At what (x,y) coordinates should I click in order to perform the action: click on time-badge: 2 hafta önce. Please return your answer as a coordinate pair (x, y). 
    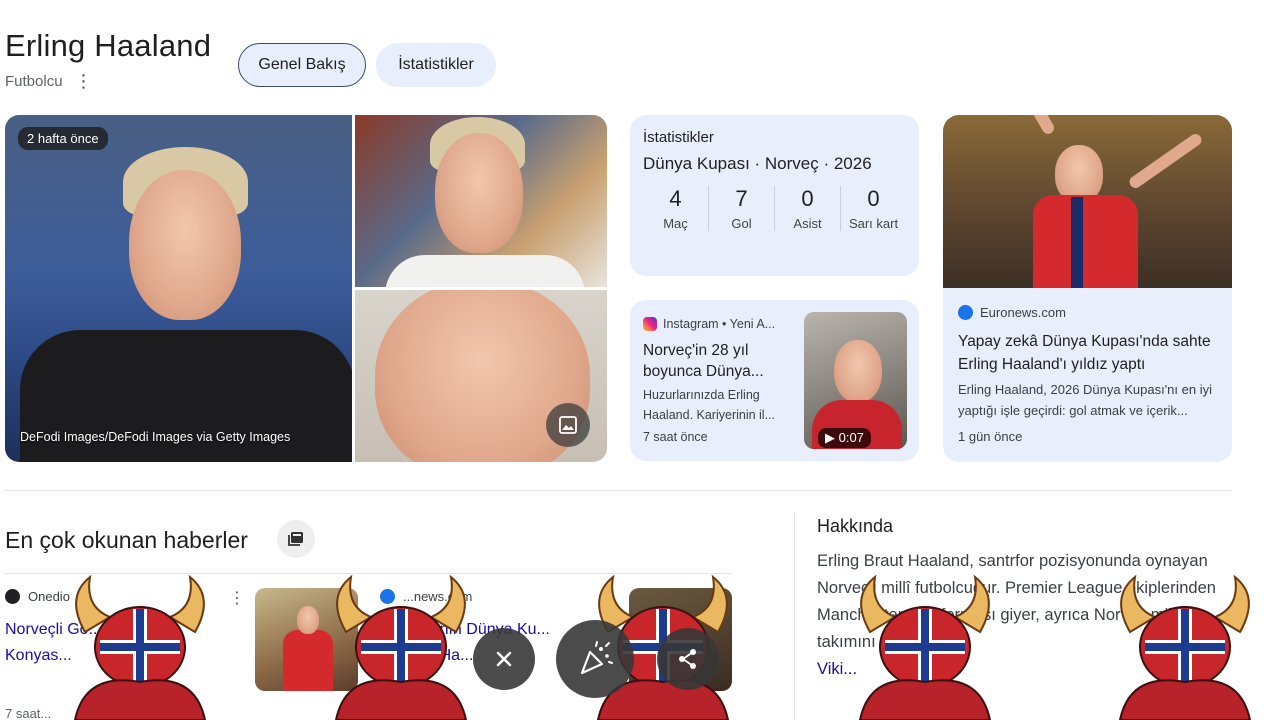
    Looking at the image, I should click on (63, 138).